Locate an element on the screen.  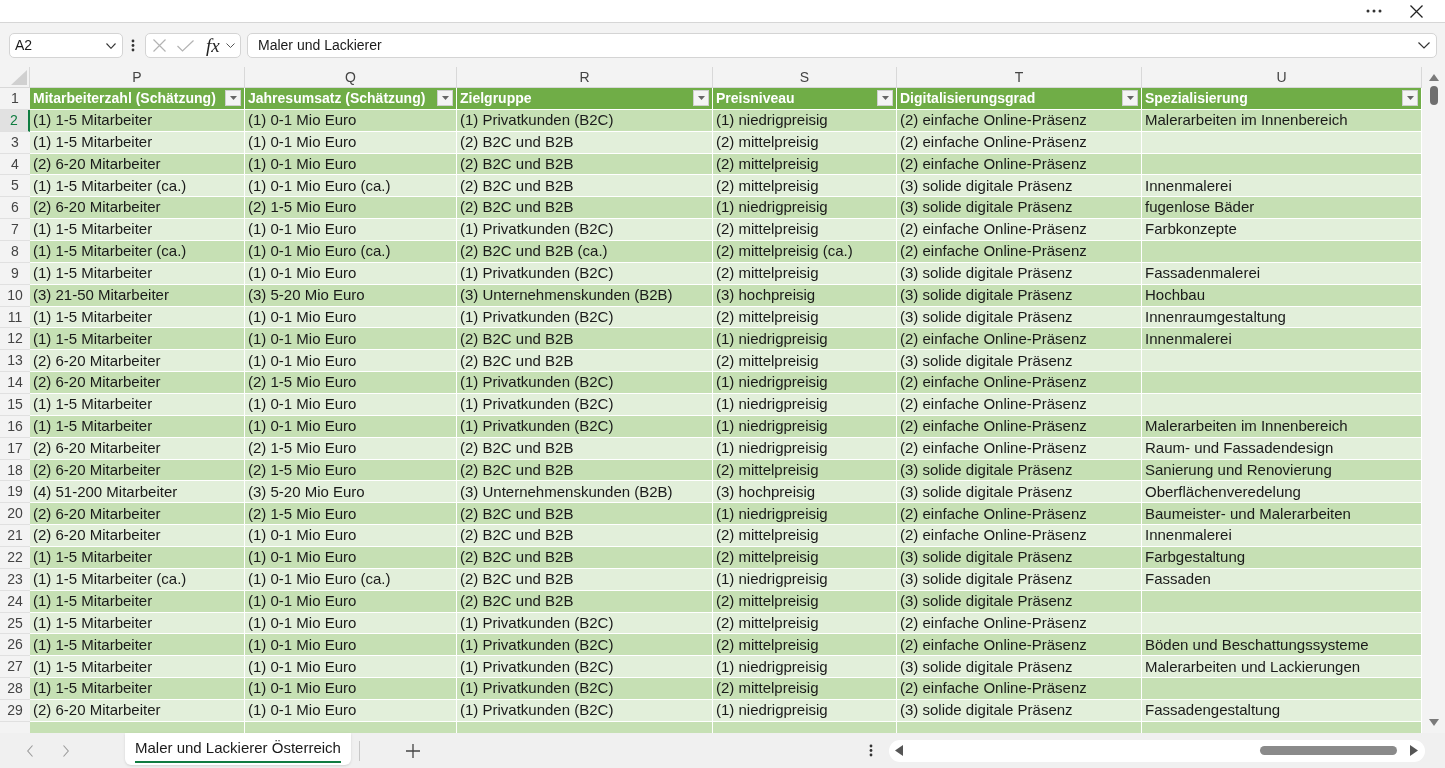
check-icon is located at coordinates (185, 45).